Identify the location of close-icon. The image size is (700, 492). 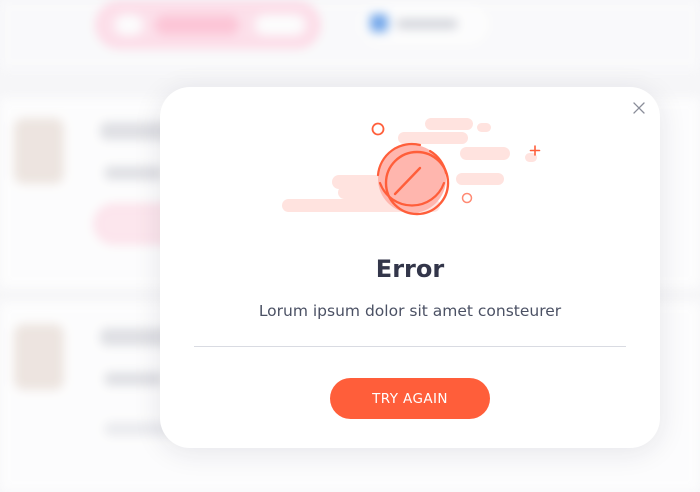
(639, 108).